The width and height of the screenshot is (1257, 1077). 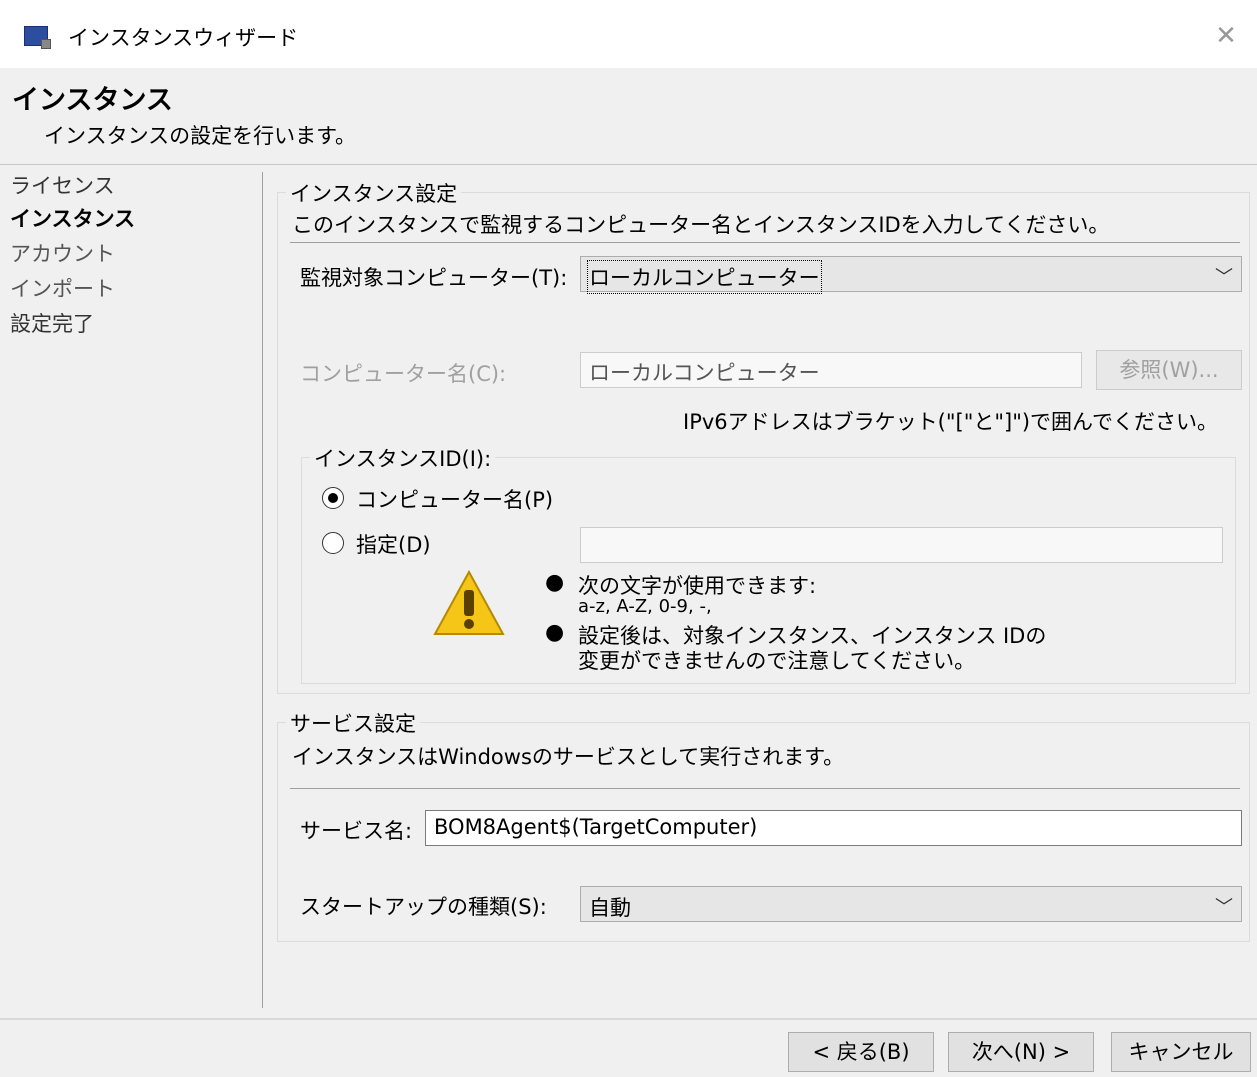 What do you see at coordinates (1226, 36) in the screenshot?
I see `close-icon: ✕` at bounding box center [1226, 36].